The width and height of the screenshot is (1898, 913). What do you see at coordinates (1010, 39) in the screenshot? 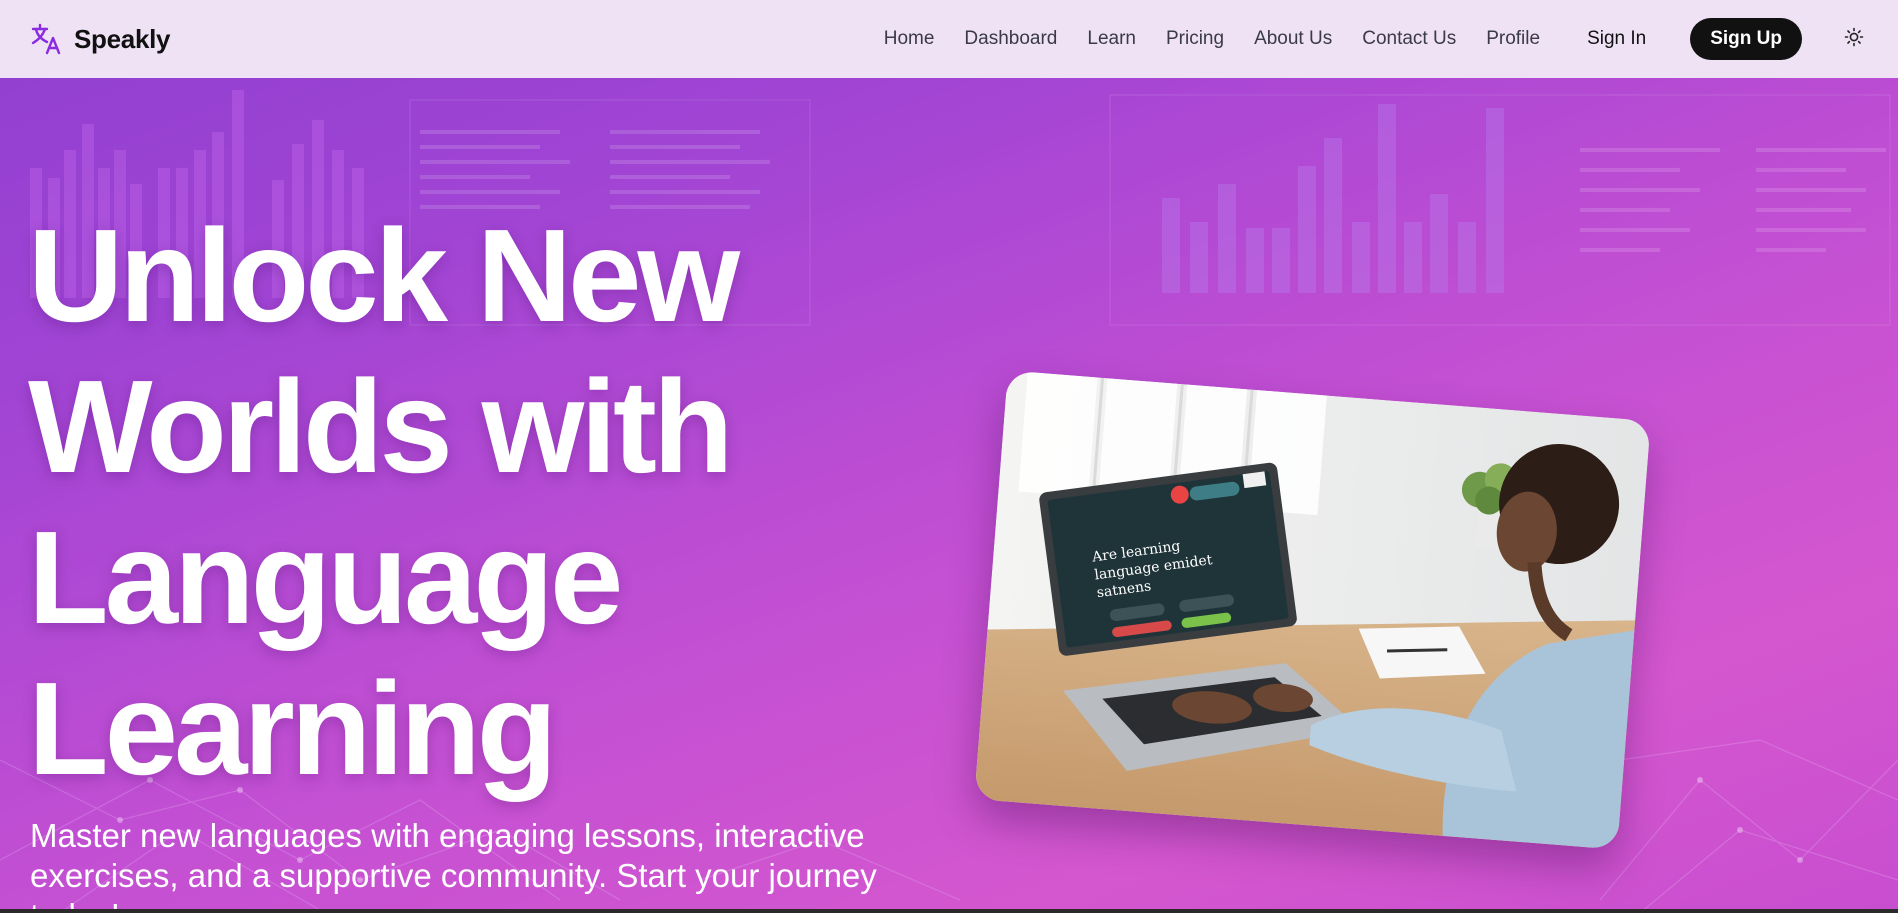
I see `nav-dashboard: Dashboard` at bounding box center [1010, 39].